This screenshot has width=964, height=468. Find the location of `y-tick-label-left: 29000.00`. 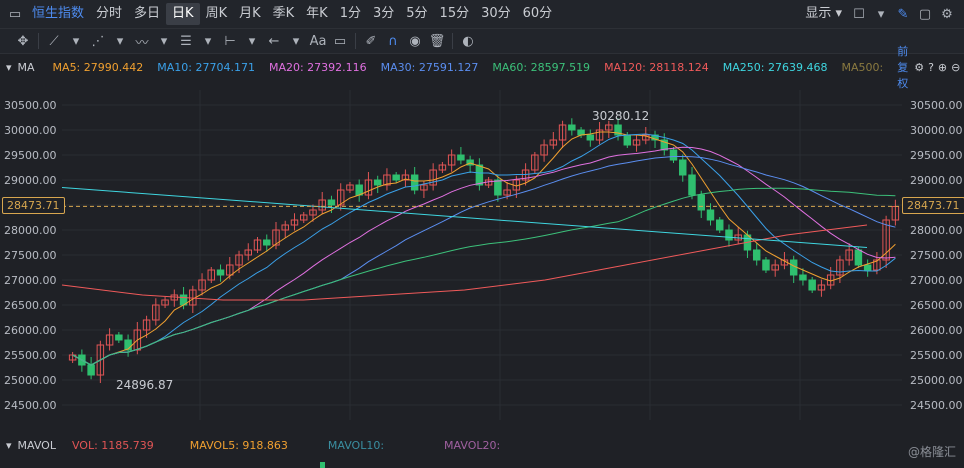

y-tick-label-left: 29000.00 is located at coordinates (30, 180).